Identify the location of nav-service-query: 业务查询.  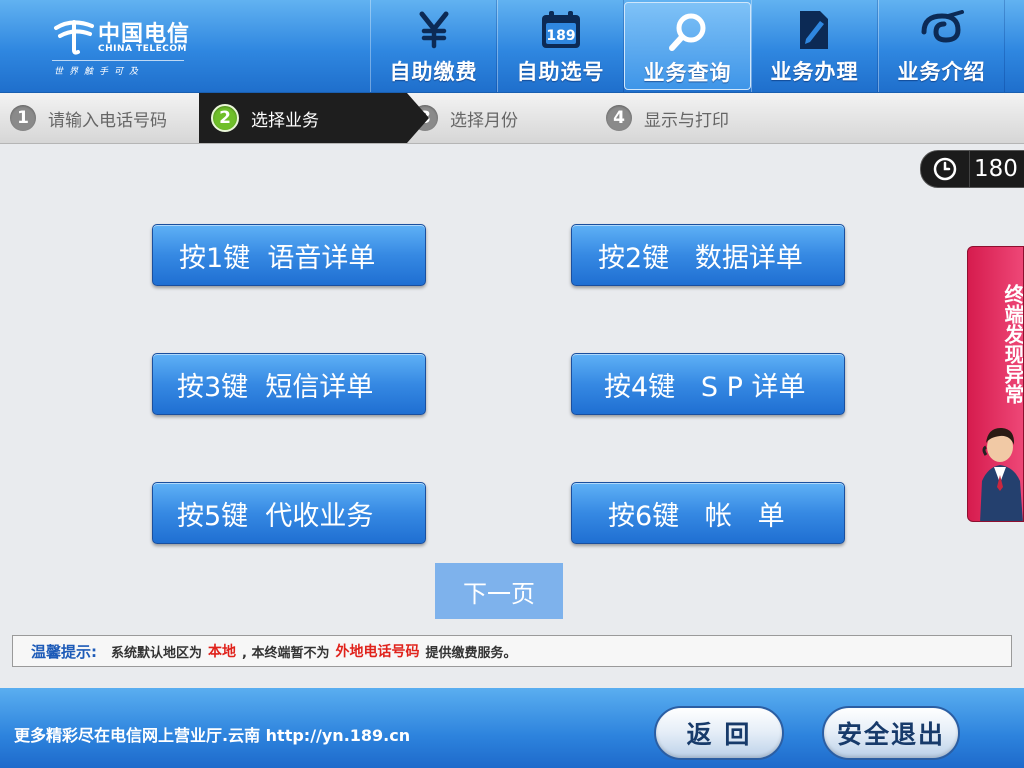
(687, 46).